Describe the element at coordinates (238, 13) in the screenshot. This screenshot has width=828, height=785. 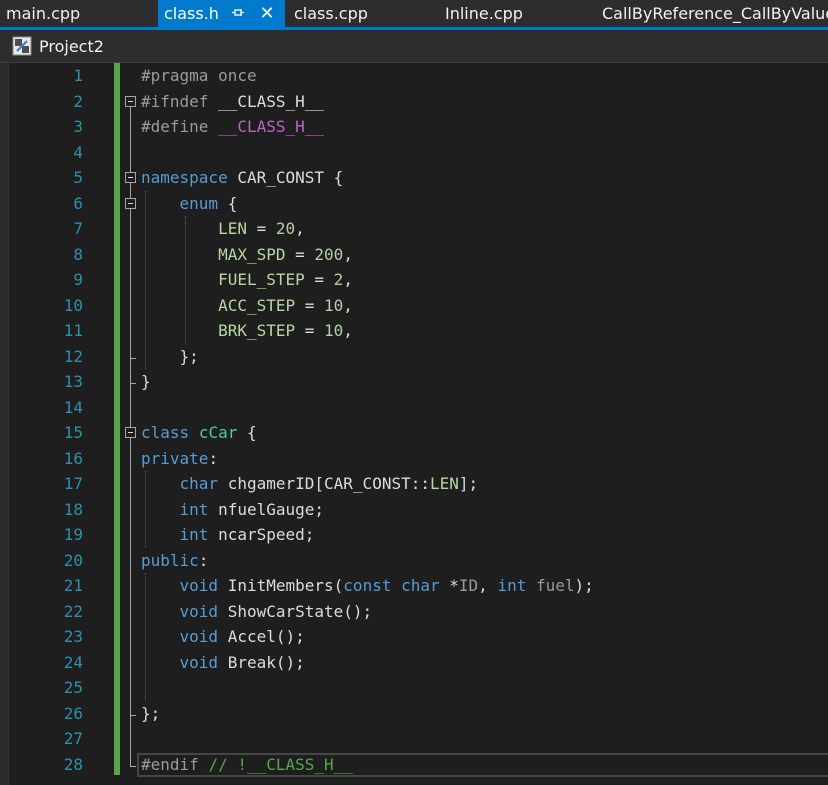
I see `pin-icon` at that location.